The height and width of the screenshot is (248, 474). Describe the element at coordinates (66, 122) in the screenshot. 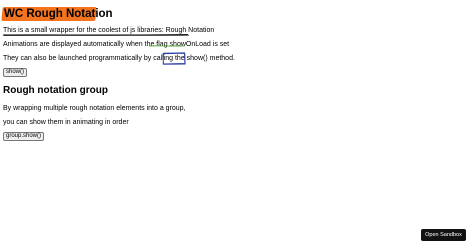

I see `group-line-2: you can show them in animating in order` at that location.